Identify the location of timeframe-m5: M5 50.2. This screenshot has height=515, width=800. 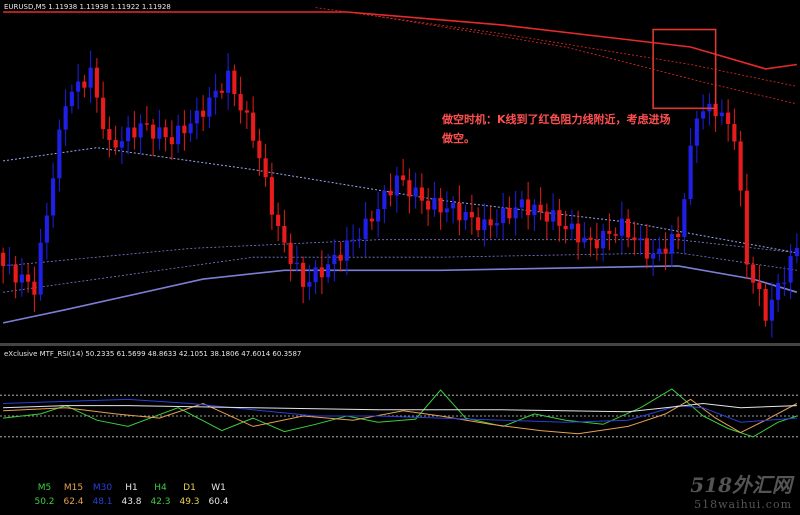
(44, 495).